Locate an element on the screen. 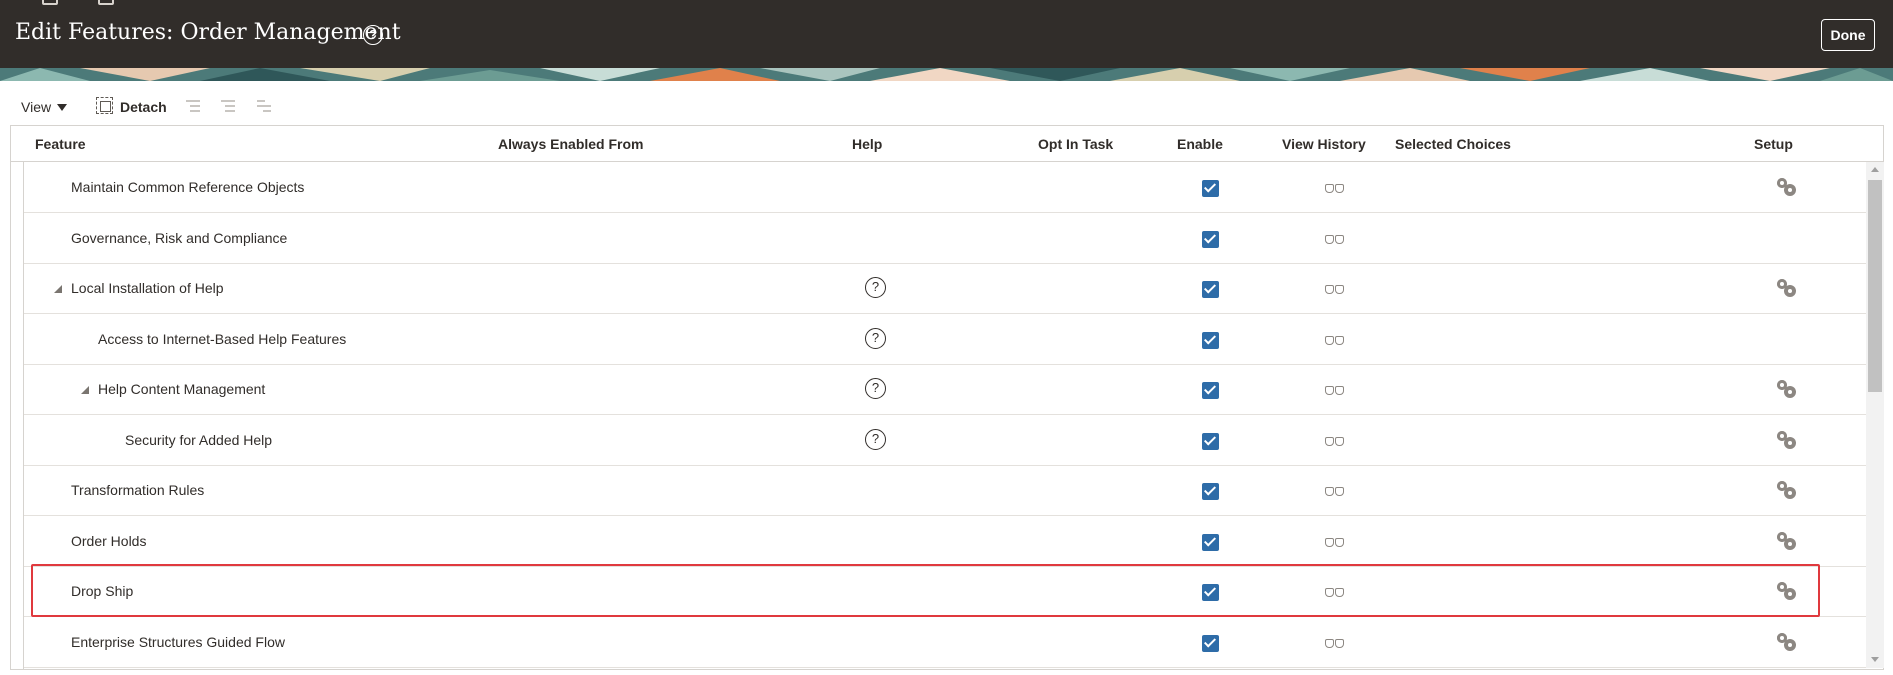 The image size is (1893, 675). table-row: Local Installation of Help? is located at coordinates (945, 288).